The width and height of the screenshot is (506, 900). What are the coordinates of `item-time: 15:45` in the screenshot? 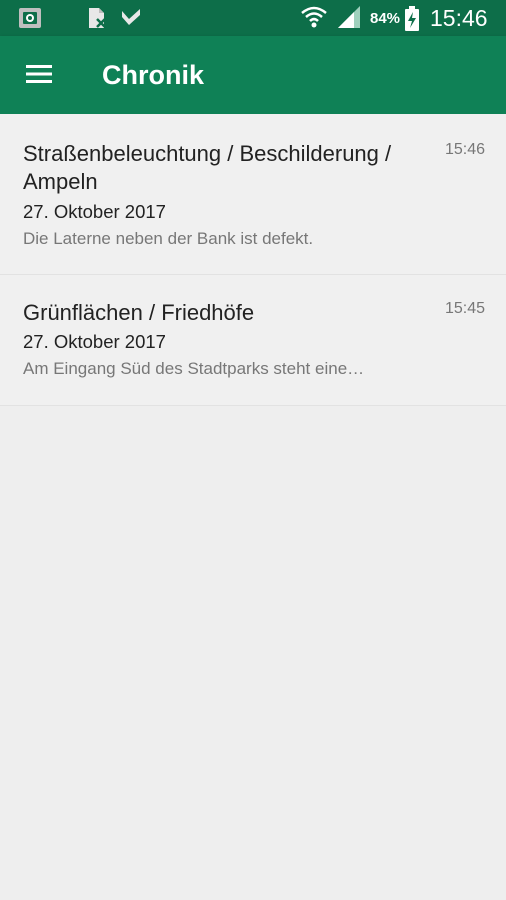 It's located at (464, 308).